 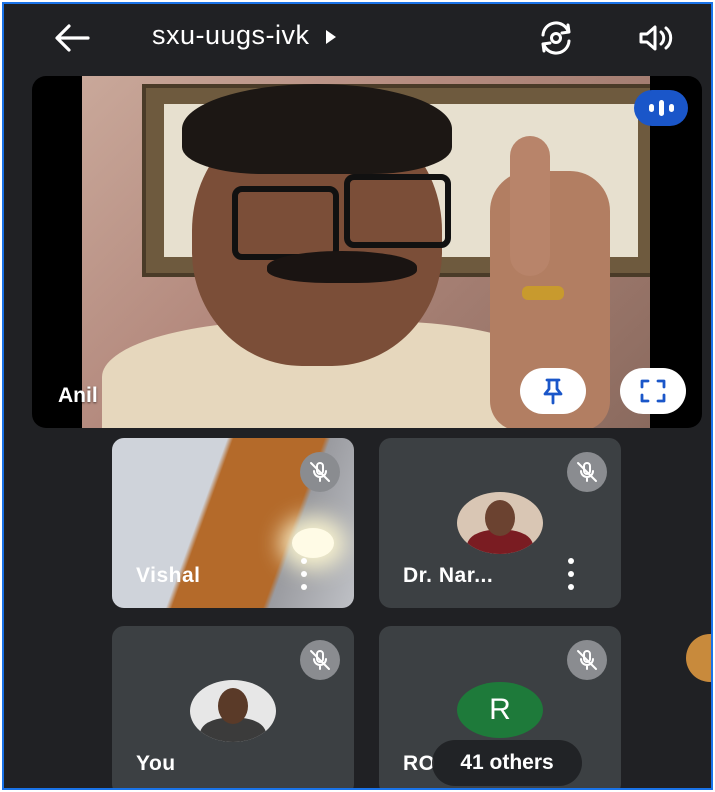 I want to click on speaker-icon, so click(x=656, y=38).